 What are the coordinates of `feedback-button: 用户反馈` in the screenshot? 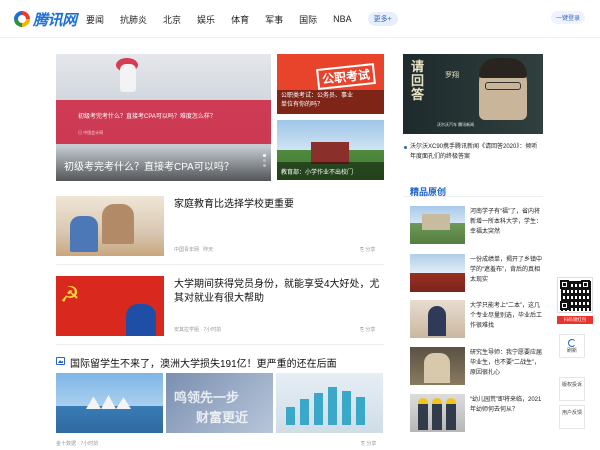 It's located at (572, 417).